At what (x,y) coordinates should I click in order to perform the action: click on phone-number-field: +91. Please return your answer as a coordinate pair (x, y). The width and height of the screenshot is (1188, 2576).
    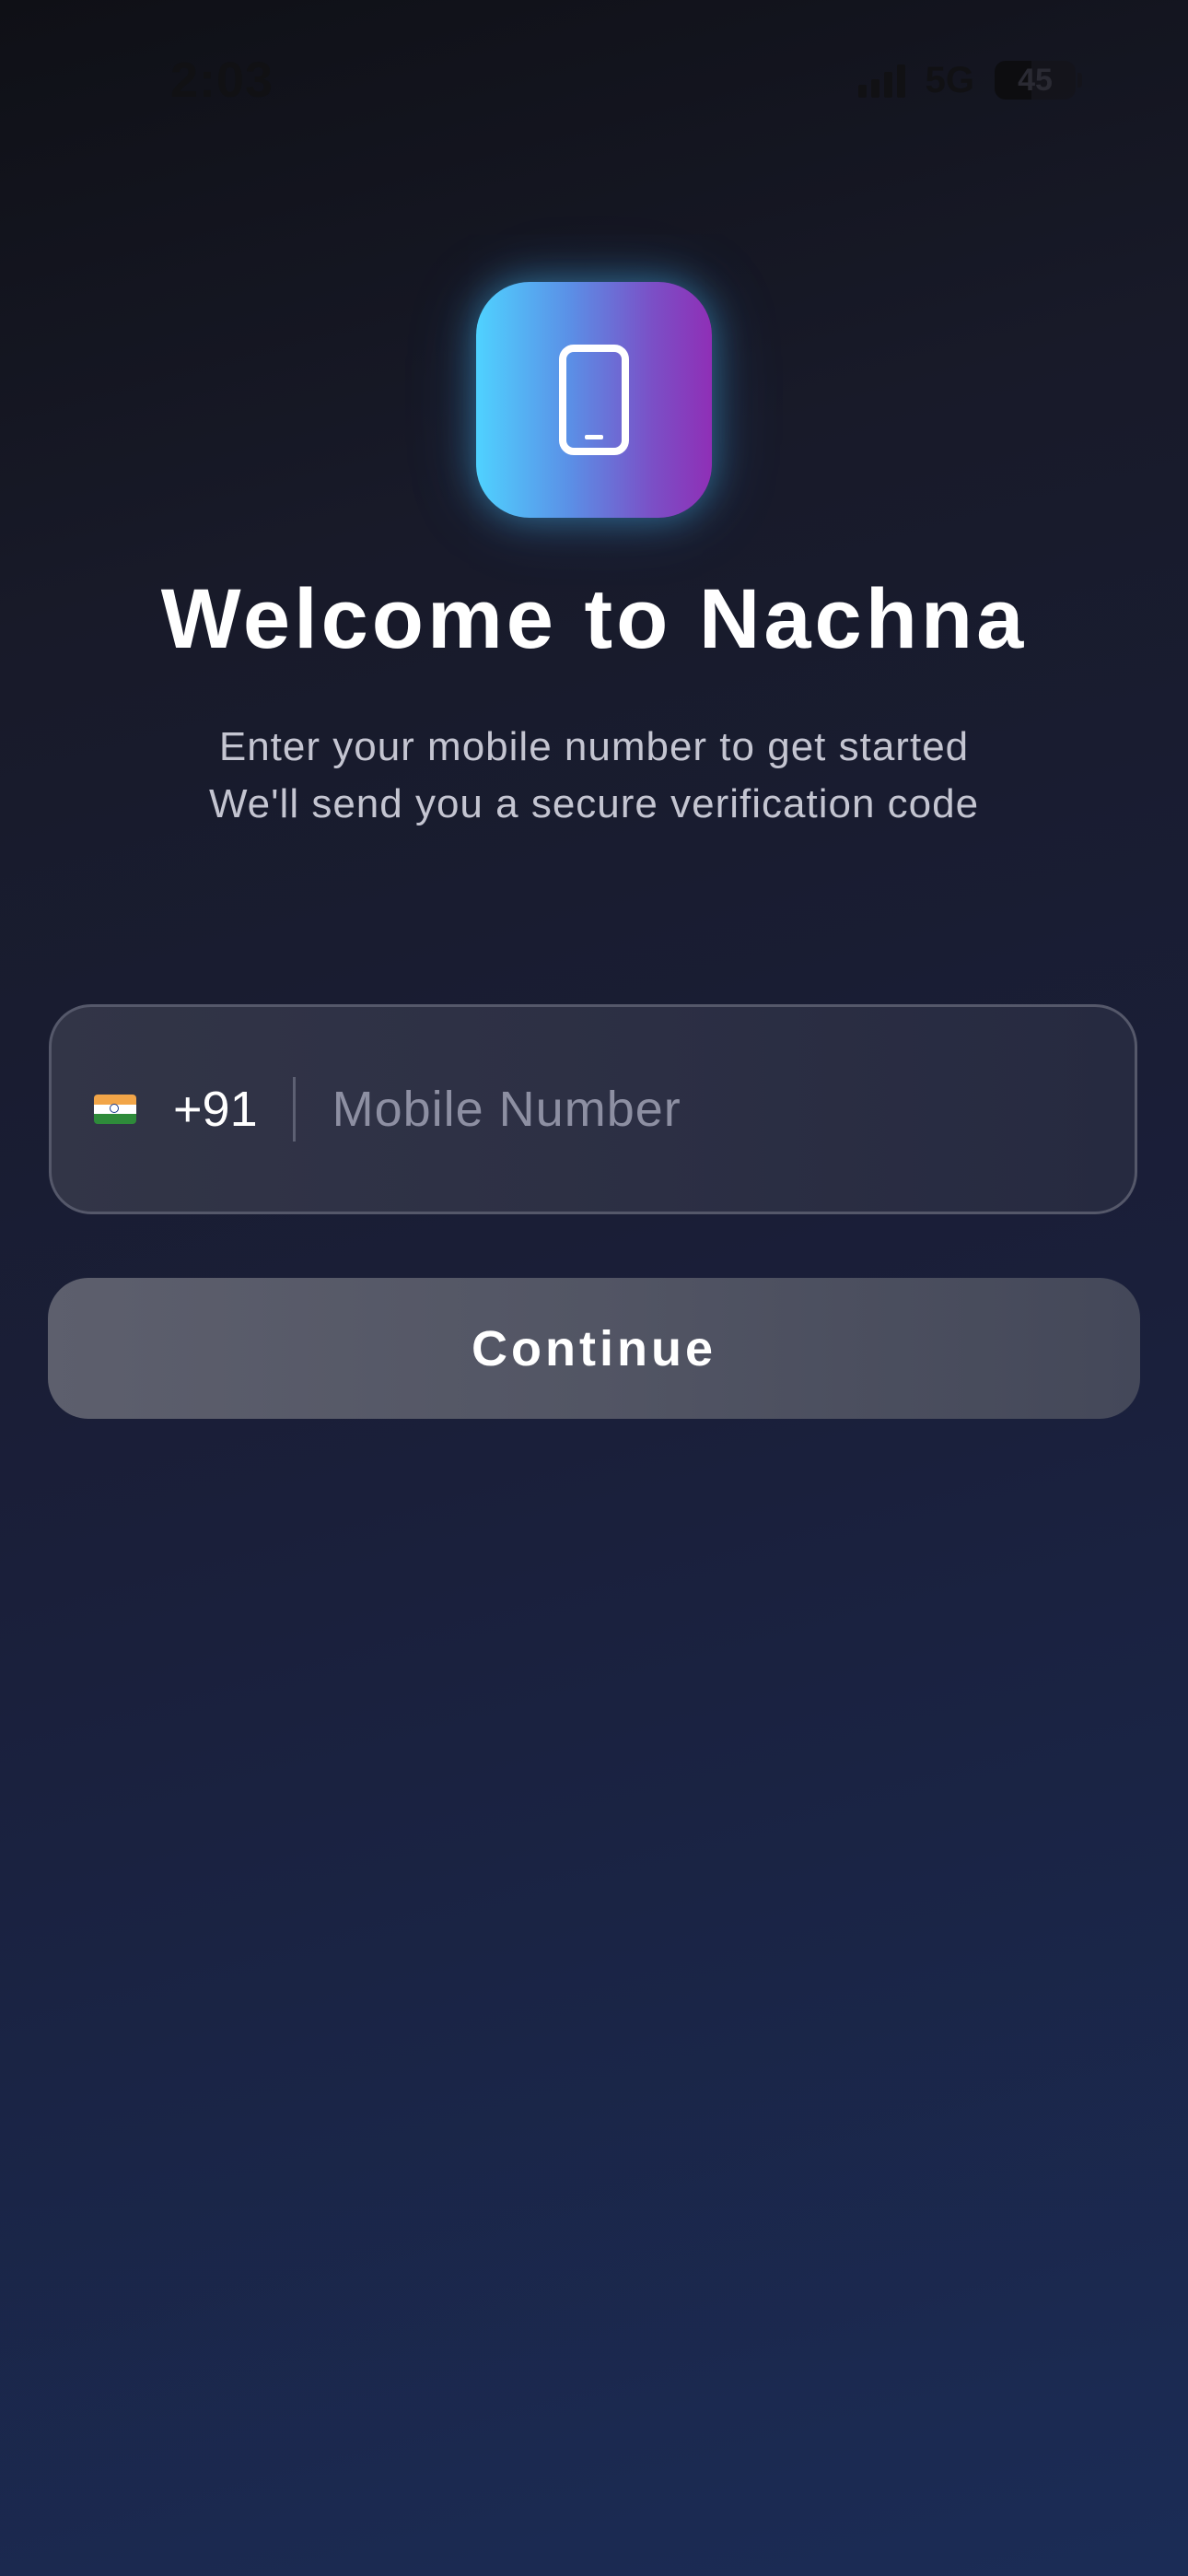
    Looking at the image, I should click on (593, 1109).